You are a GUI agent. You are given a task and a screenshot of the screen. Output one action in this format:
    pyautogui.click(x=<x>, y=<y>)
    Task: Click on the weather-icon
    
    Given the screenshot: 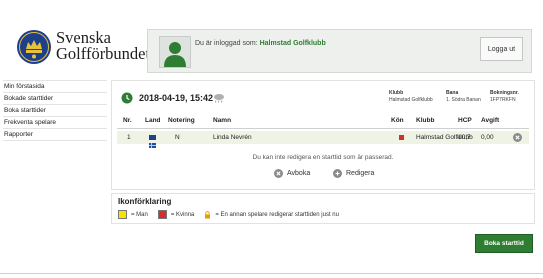 What is the action you would take?
    pyautogui.click(x=219, y=98)
    